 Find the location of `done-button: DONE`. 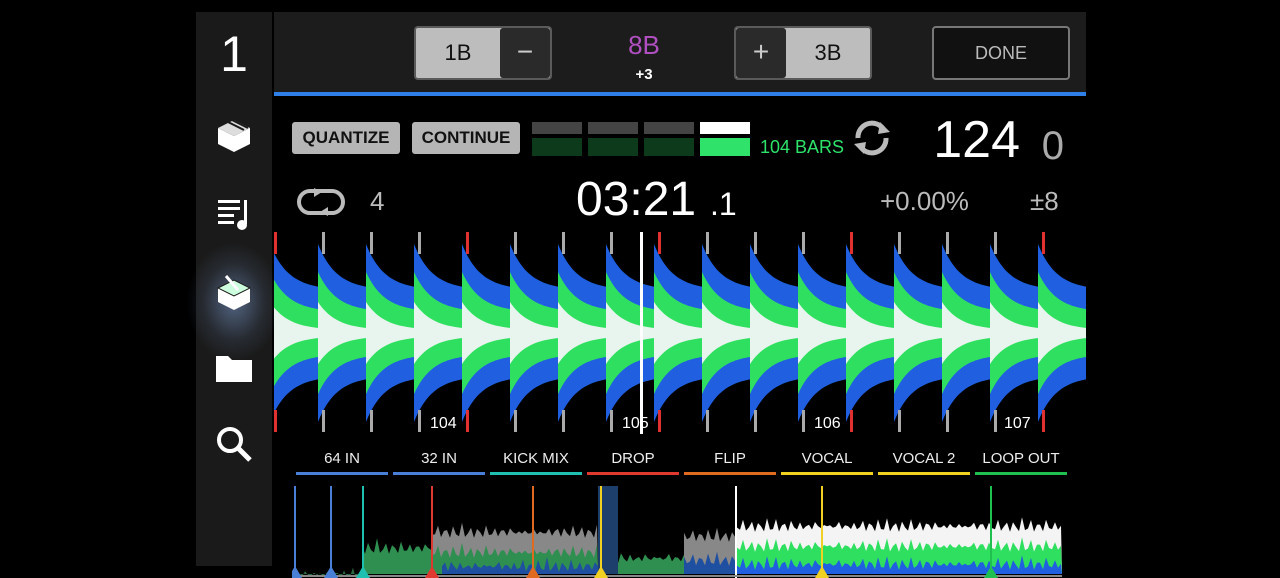

done-button: DONE is located at coordinates (1001, 53).